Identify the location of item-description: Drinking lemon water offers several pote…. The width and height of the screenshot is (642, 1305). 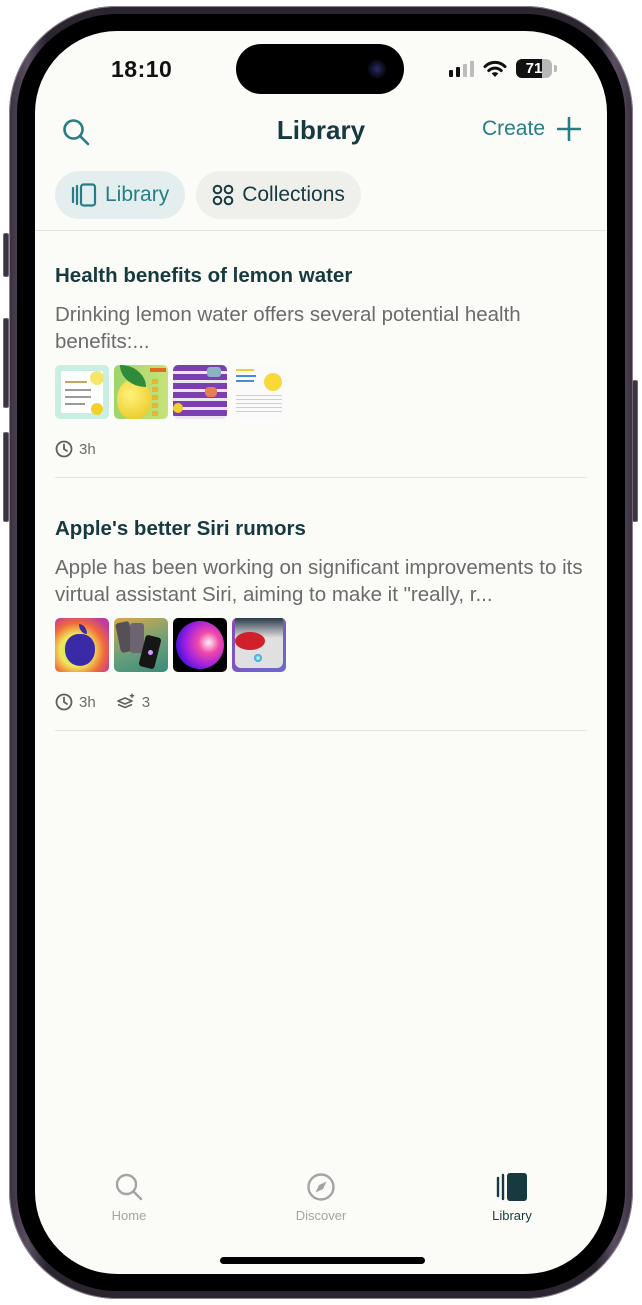
(288, 328).